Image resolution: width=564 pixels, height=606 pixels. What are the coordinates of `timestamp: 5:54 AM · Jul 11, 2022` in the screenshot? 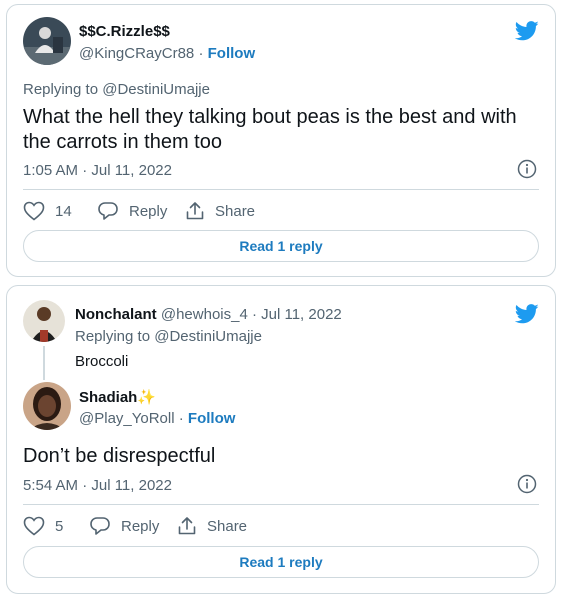 It's located at (97, 485).